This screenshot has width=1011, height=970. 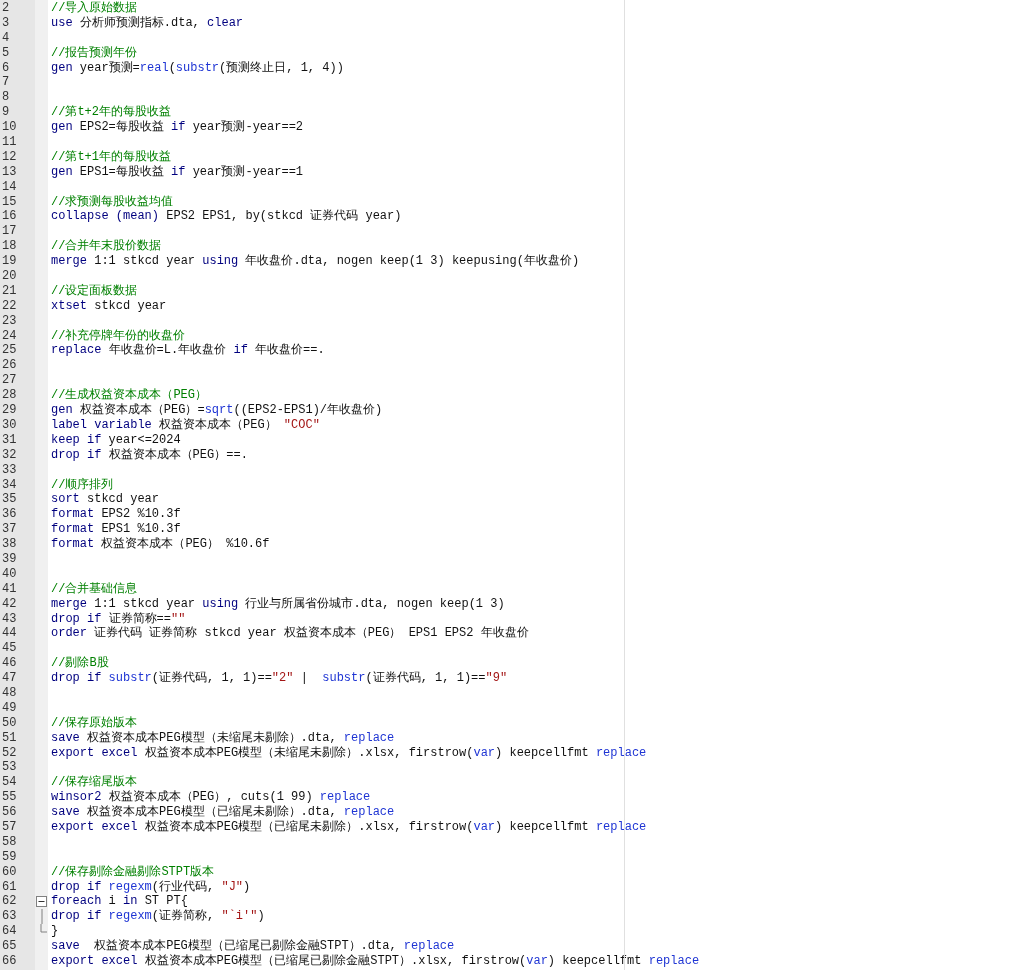 What do you see at coordinates (129, 395) in the screenshot?
I see `code-line: //生成权益资本成本（PEG）` at bounding box center [129, 395].